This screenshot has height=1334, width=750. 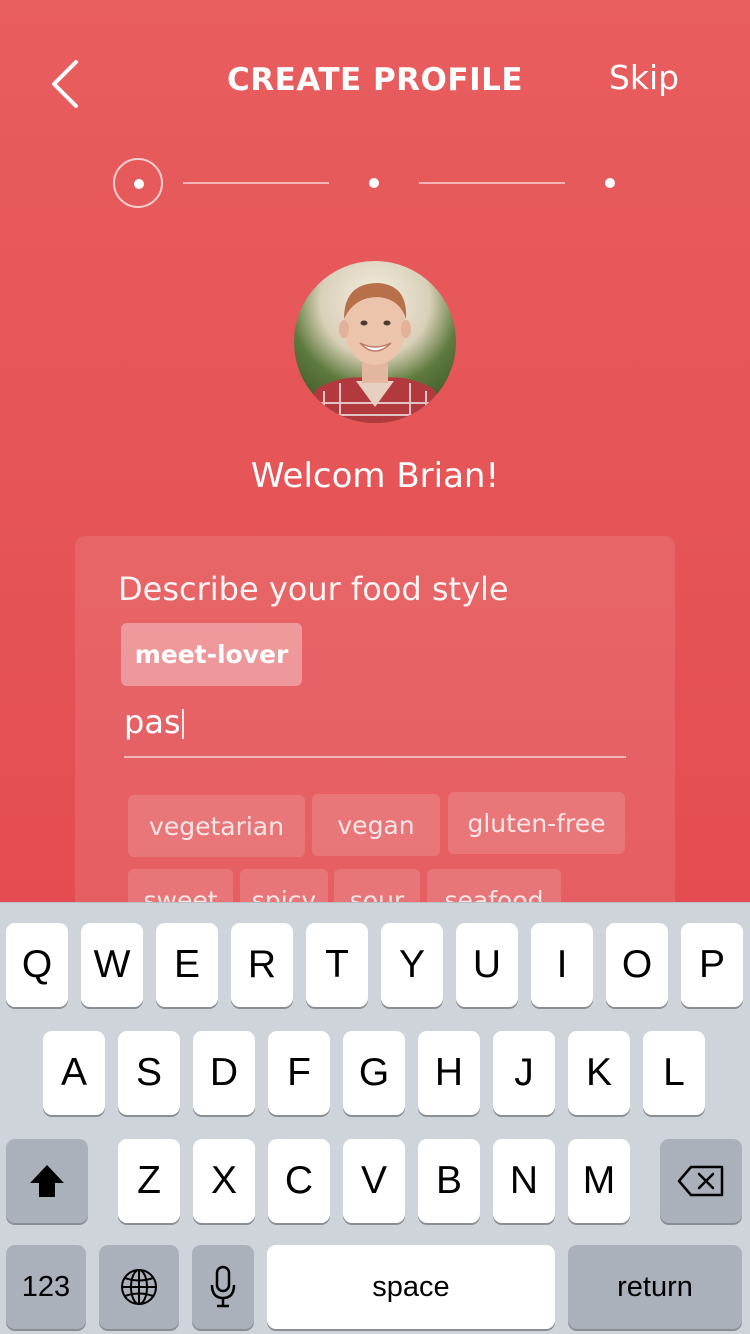 What do you see at coordinates (644, 77) in the screenshot?
I see `skip-button: Skip` at bounding box center [644, 77].